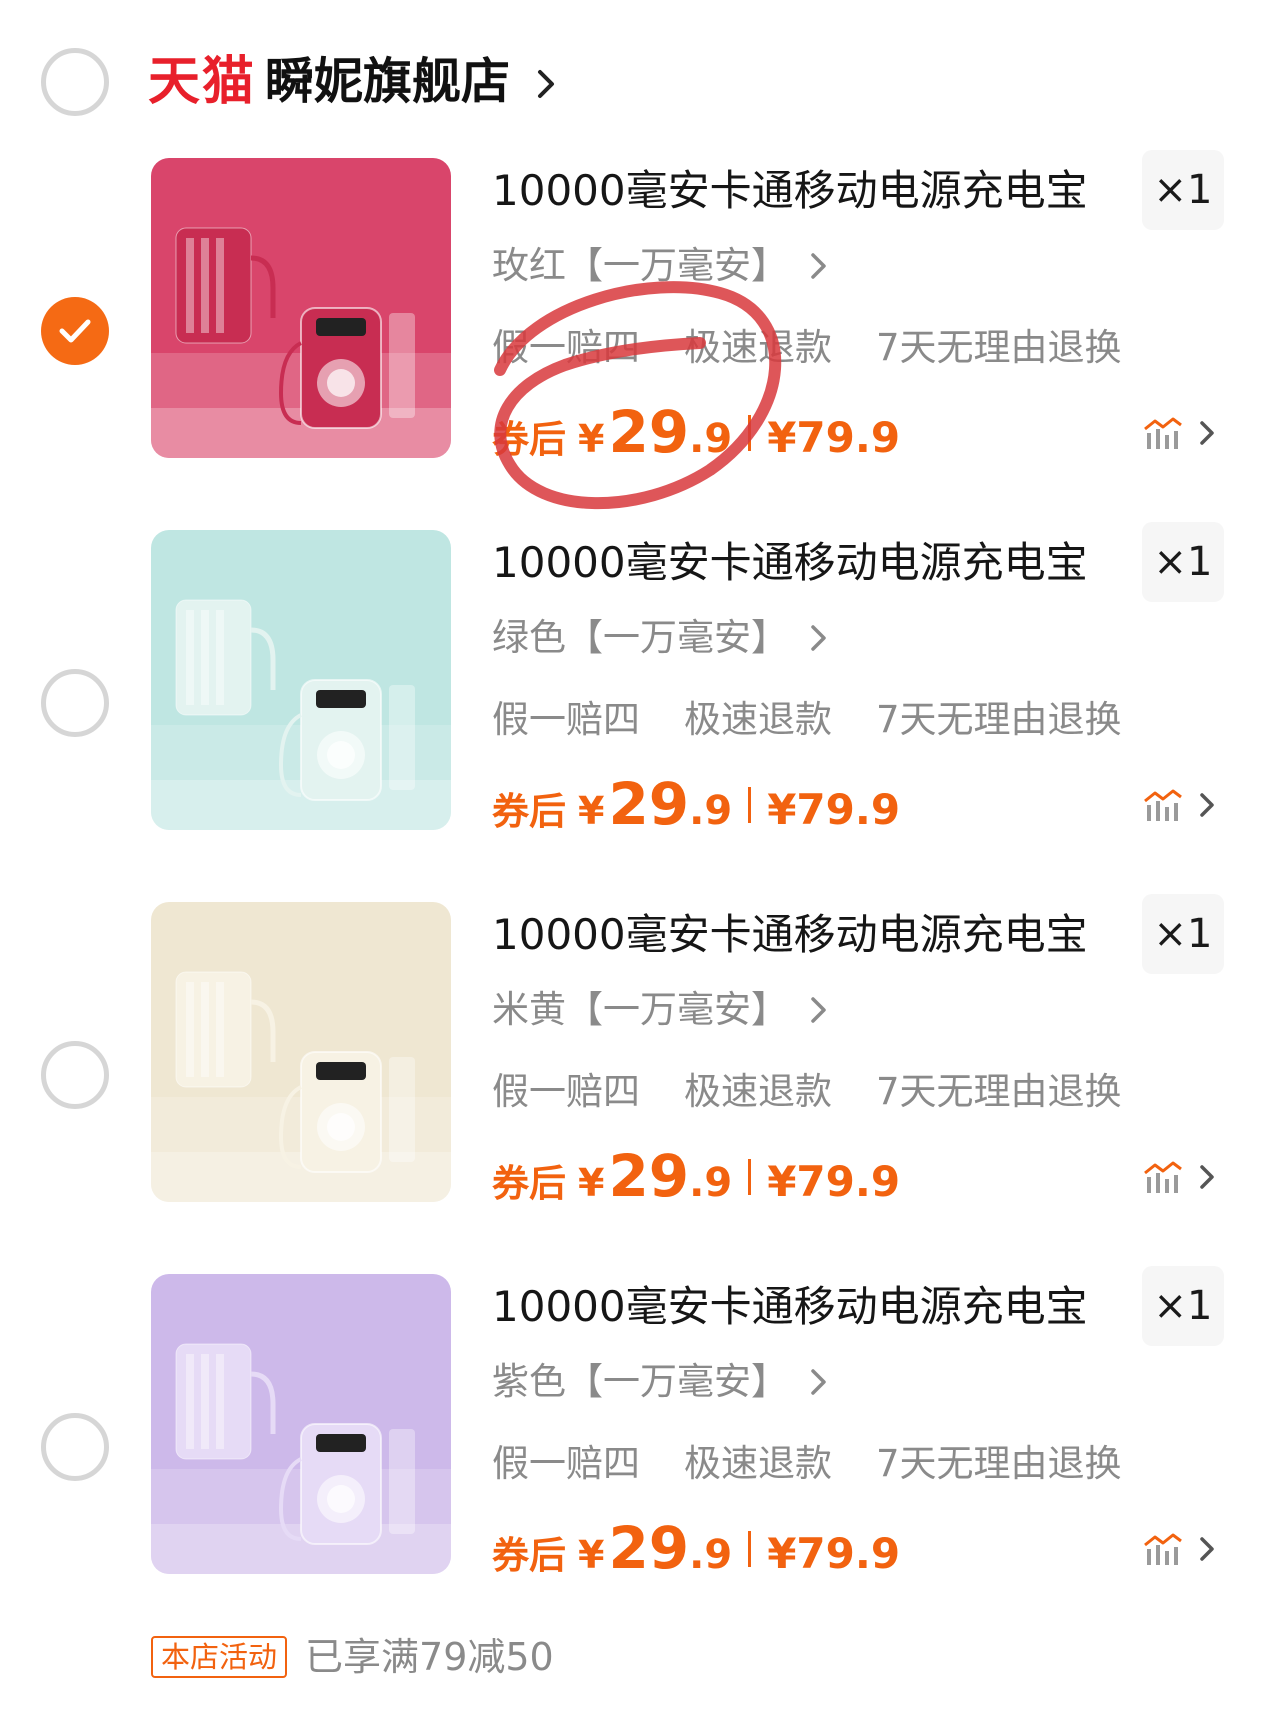 Image resolution: width=1279 pixels, height=1716 pixels. I want to click on variant-selector: 紫色【一万毫安】, so click(661, 1382).